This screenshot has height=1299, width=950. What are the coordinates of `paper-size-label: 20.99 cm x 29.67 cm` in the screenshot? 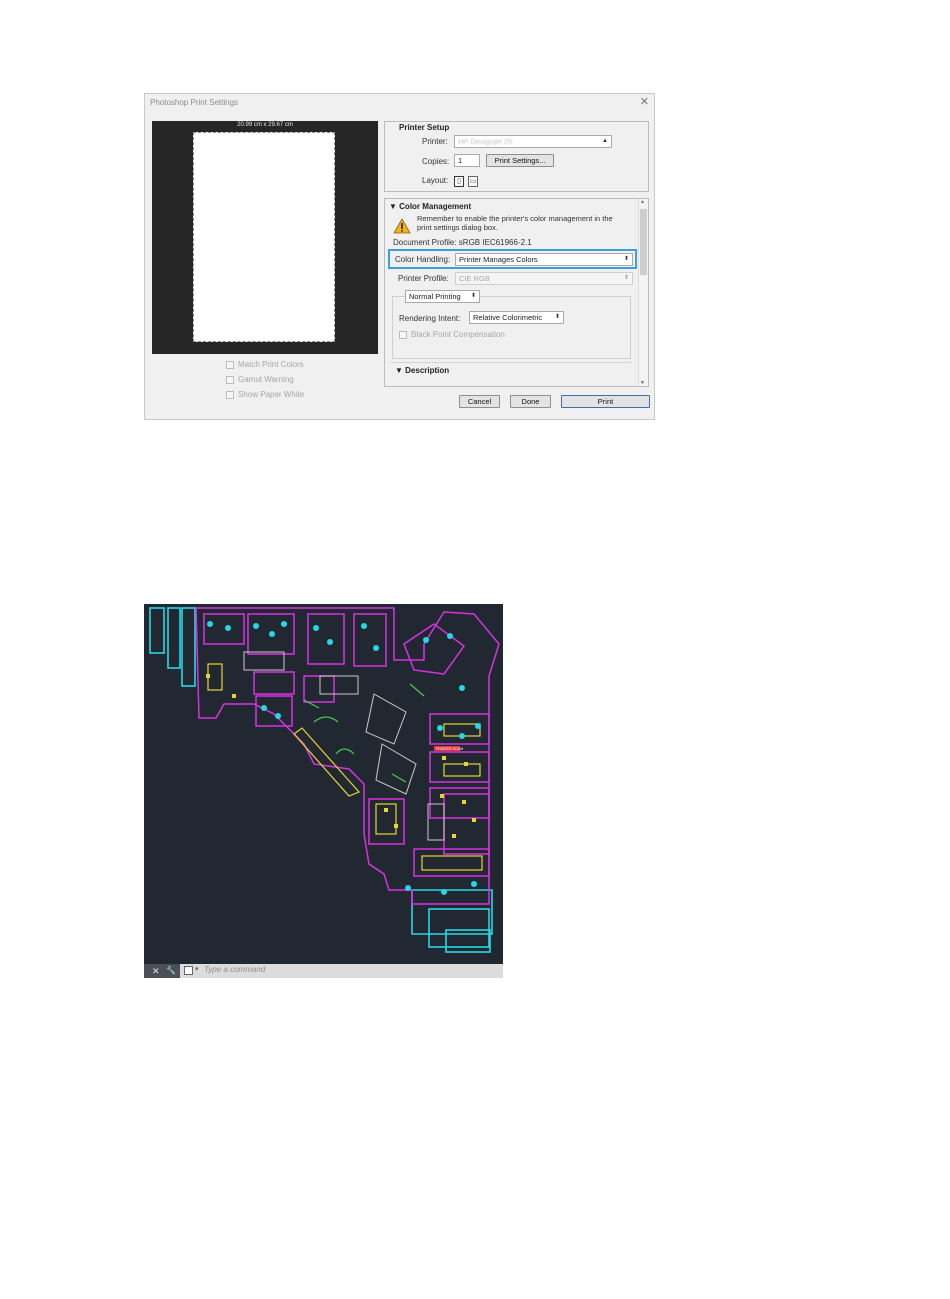 It's located at (265, 125).